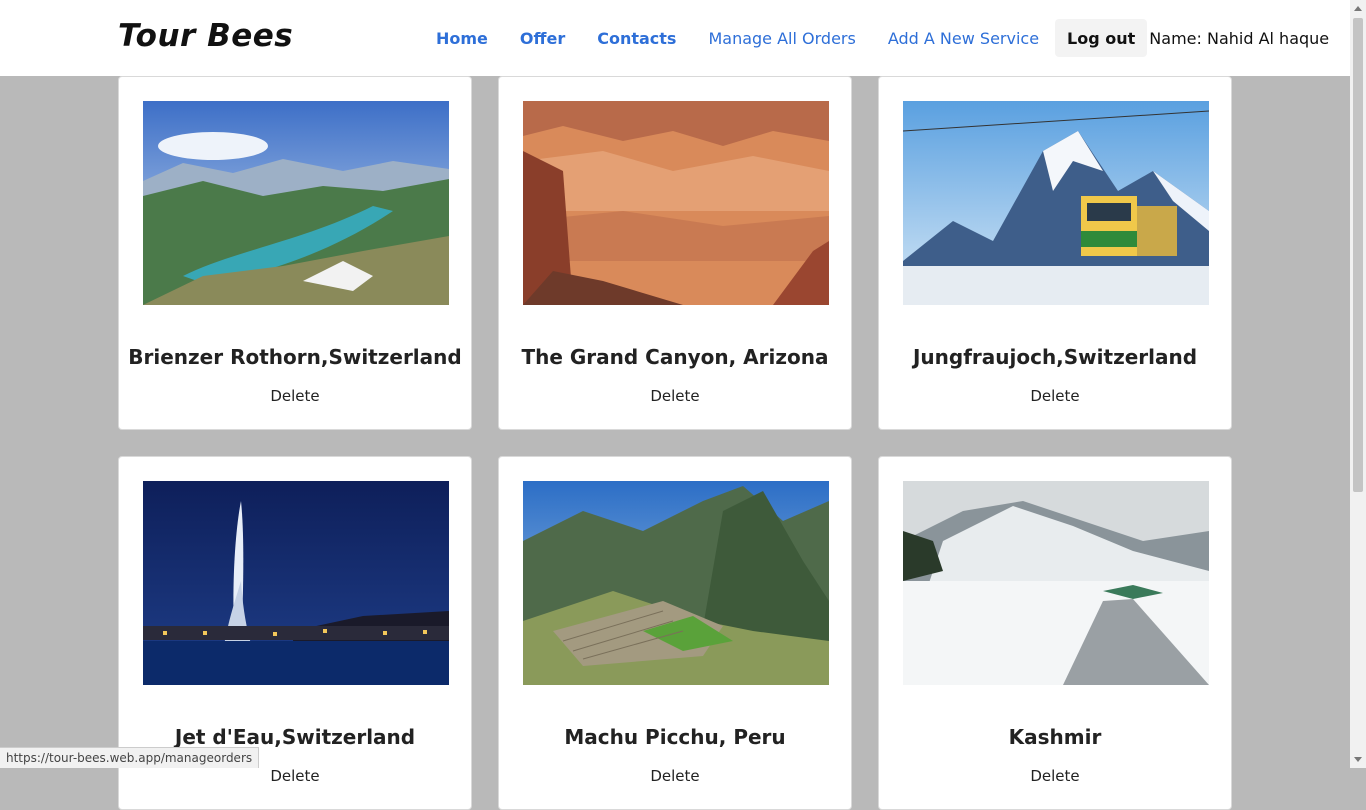 This screenshot has width=1366, height=810. I want to click on status-bar-url: https://tour-bees.web.app/manageorders, so click(130, 757).